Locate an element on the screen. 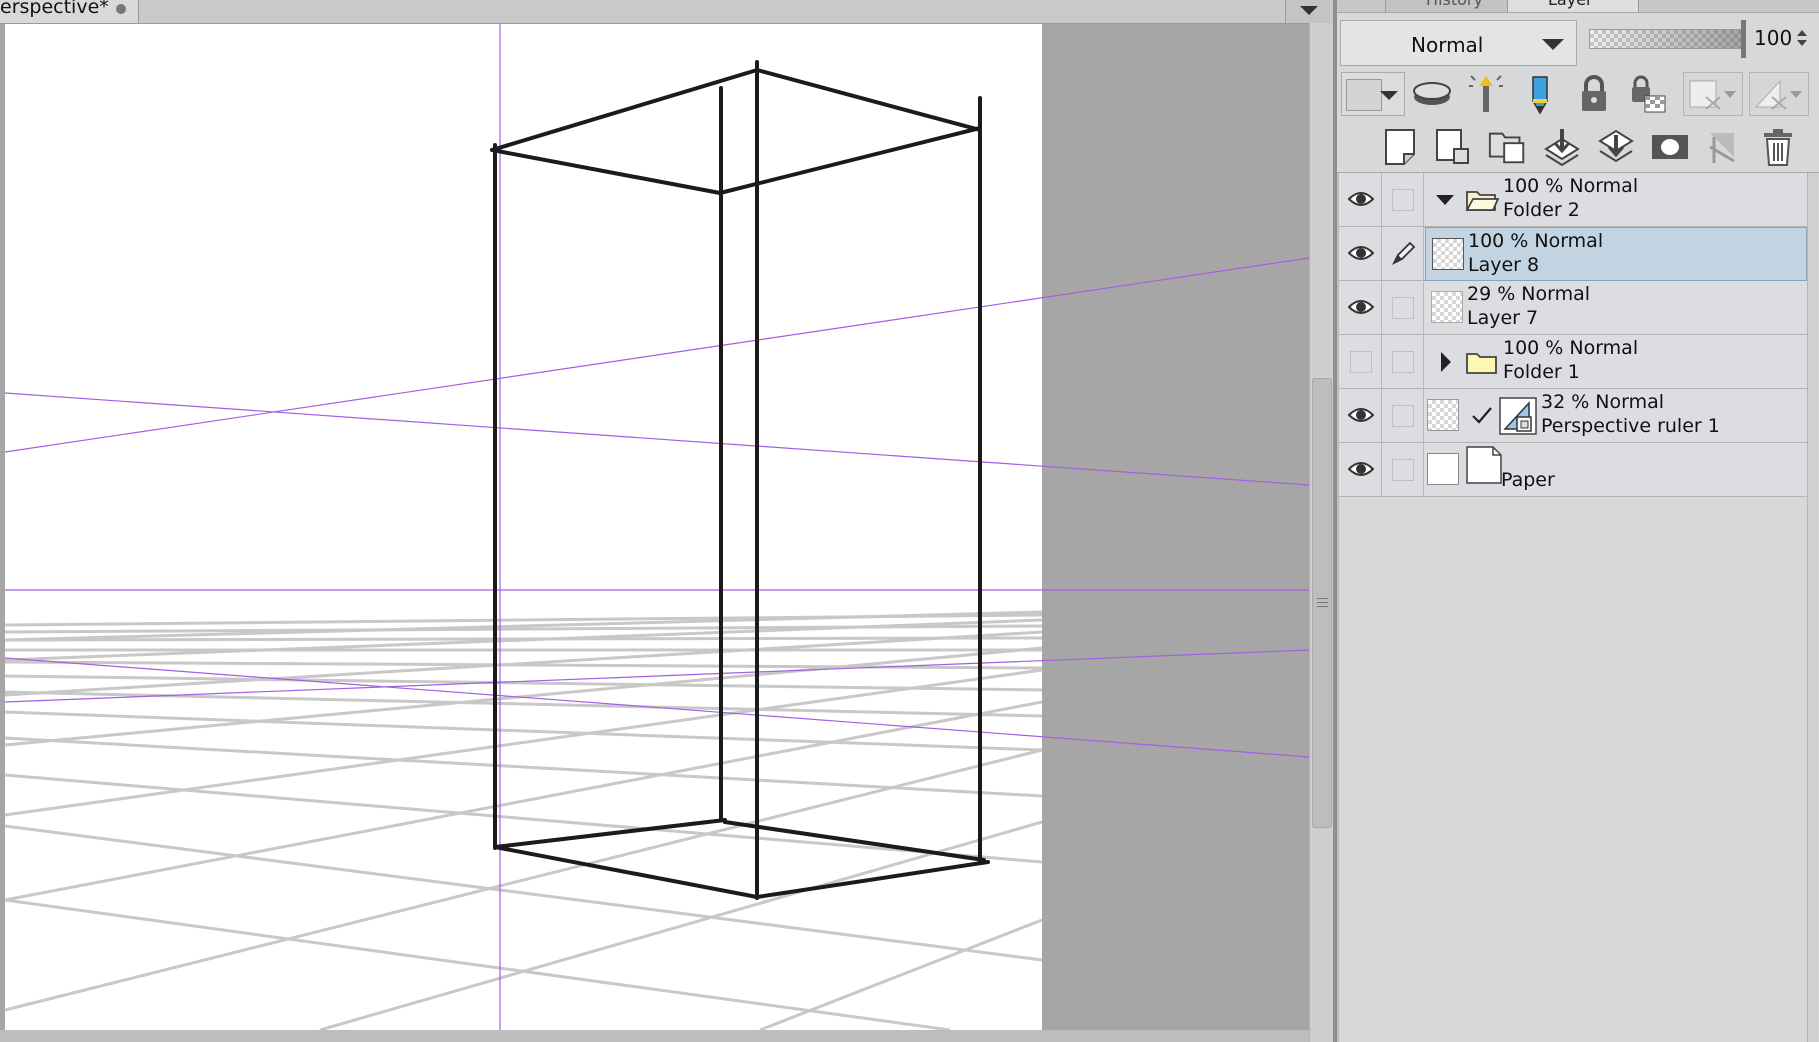  document-tab: erspective* is located at coordinates (69, 11).